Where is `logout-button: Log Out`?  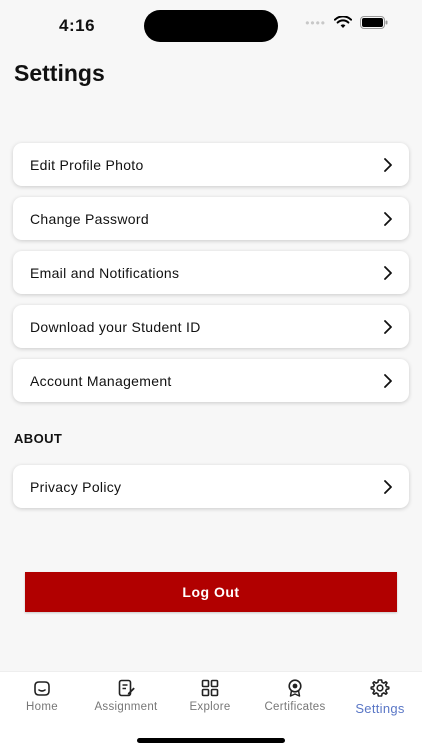 logout-button: Log Out is located at coordinates (211, 592).